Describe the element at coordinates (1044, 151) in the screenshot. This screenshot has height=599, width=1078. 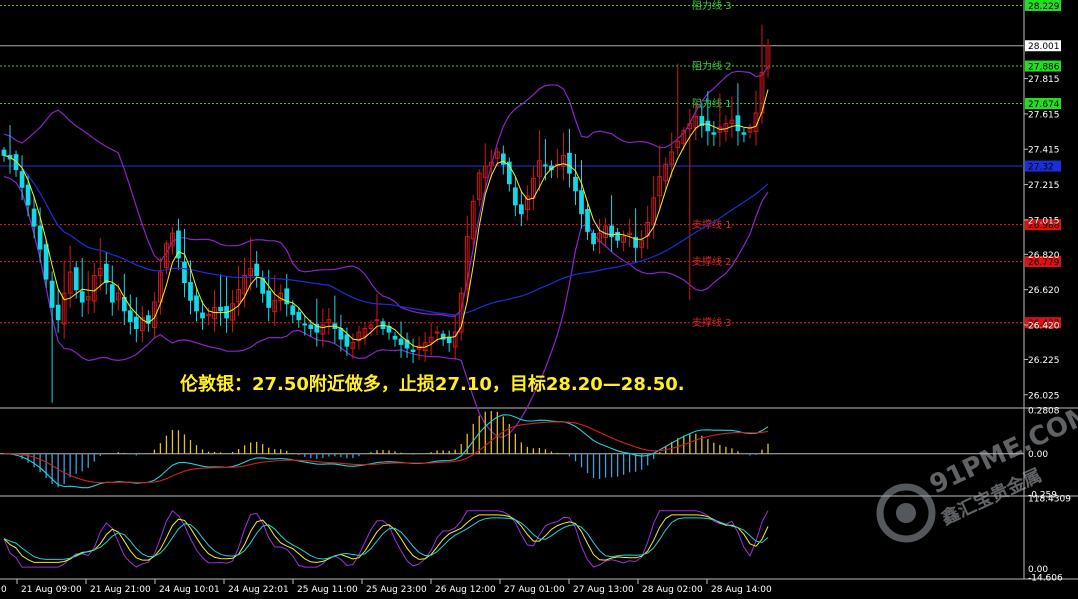
I see `price-tick-label: 27.415` at that location.